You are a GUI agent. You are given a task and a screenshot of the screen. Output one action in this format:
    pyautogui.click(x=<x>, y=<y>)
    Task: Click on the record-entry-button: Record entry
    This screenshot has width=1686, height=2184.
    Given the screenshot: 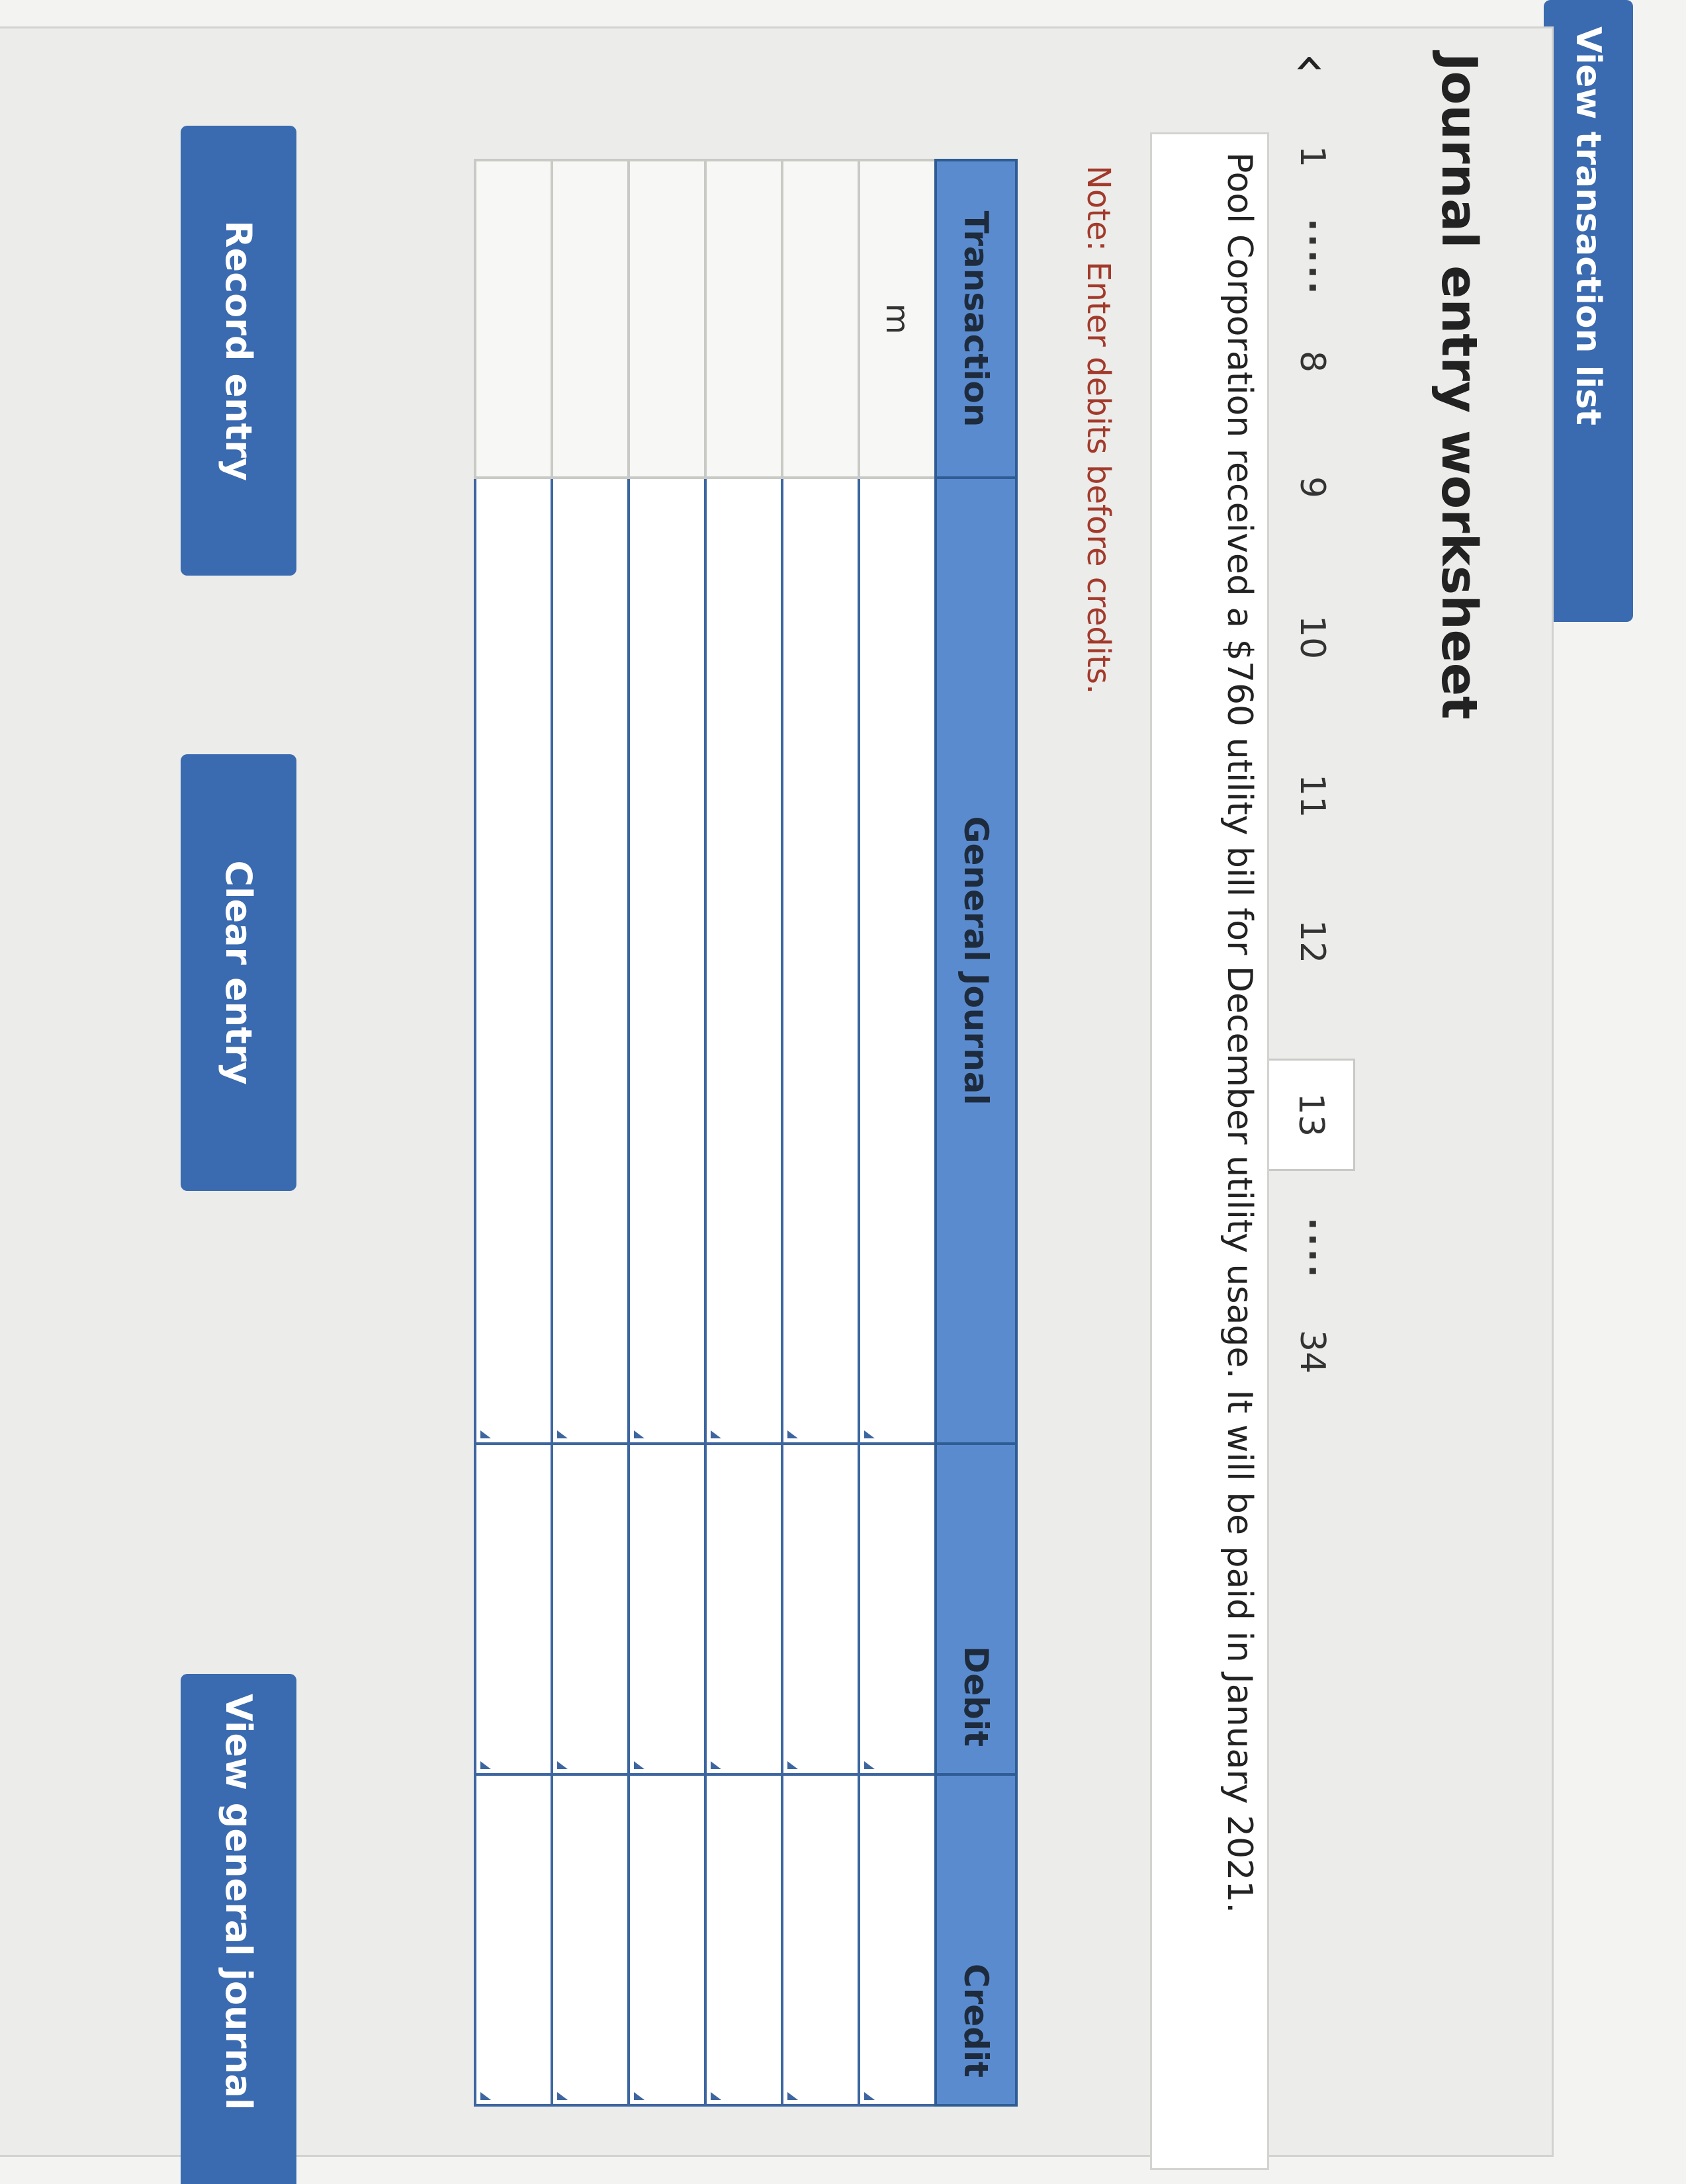 What is the action you would take?
    pyautogui.click(x=238, y=351)
    